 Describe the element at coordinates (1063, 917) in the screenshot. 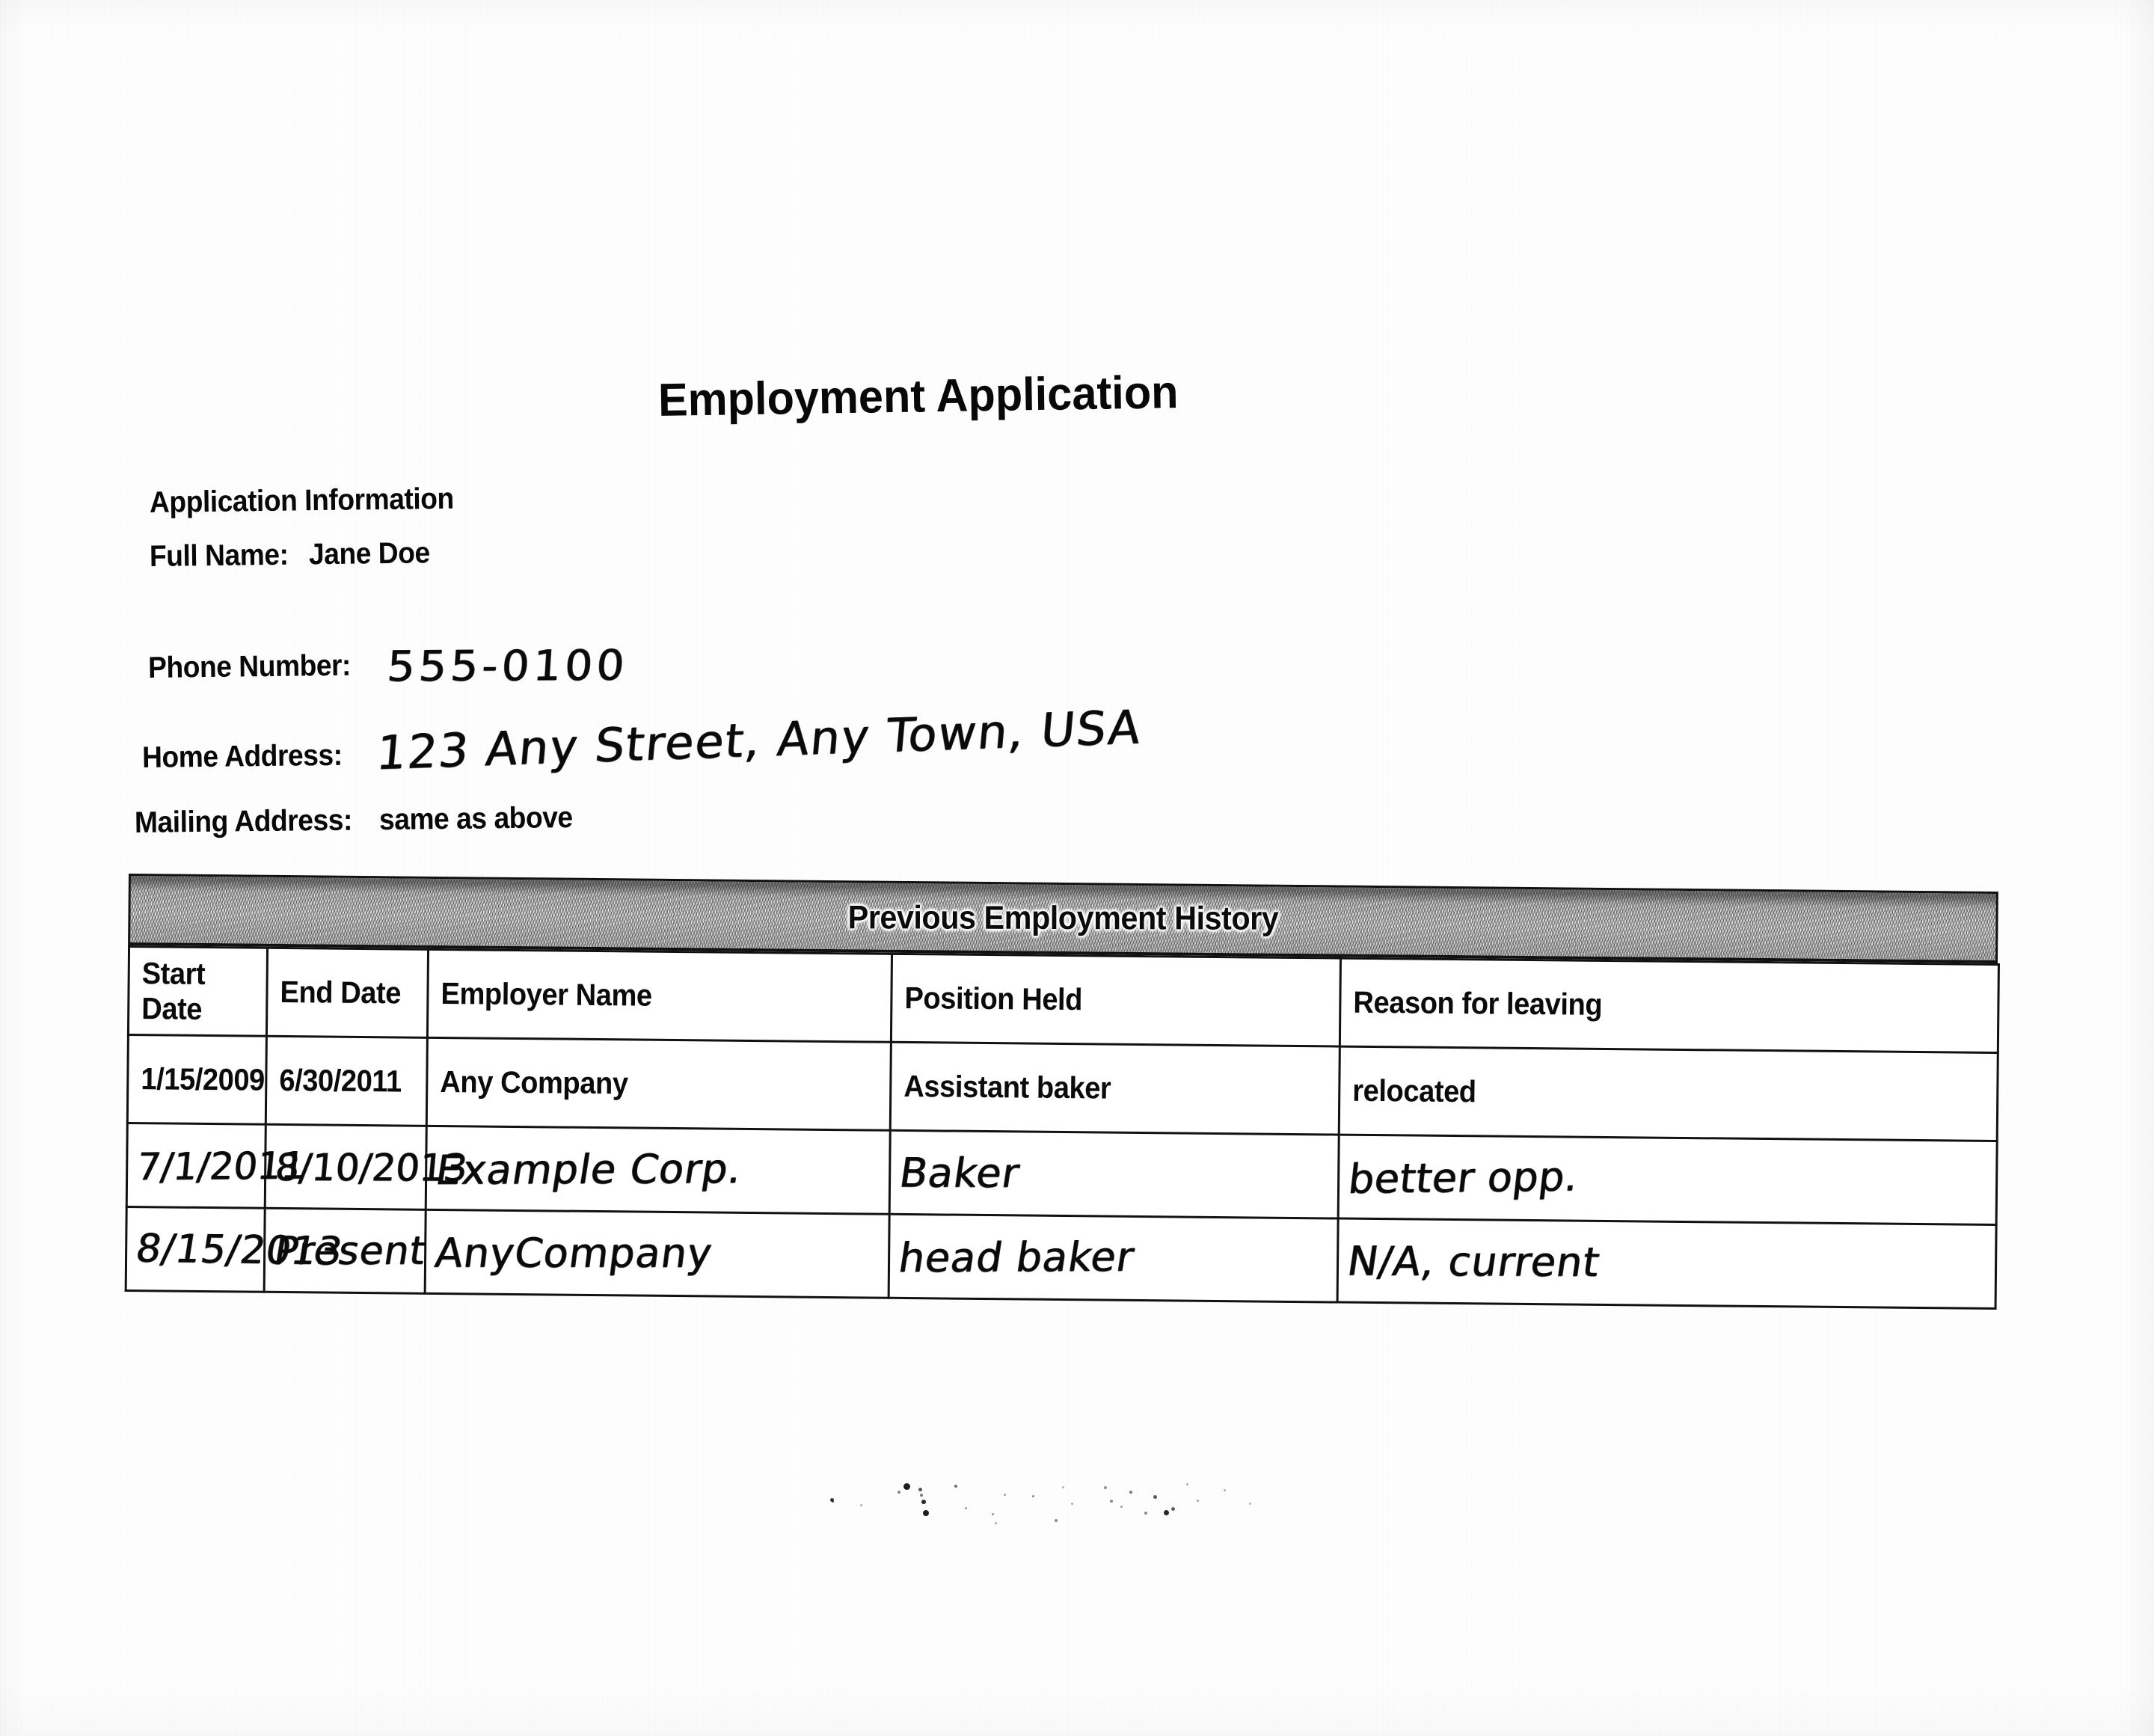

I see `table-banner-title: Previous Employment History` at that location.